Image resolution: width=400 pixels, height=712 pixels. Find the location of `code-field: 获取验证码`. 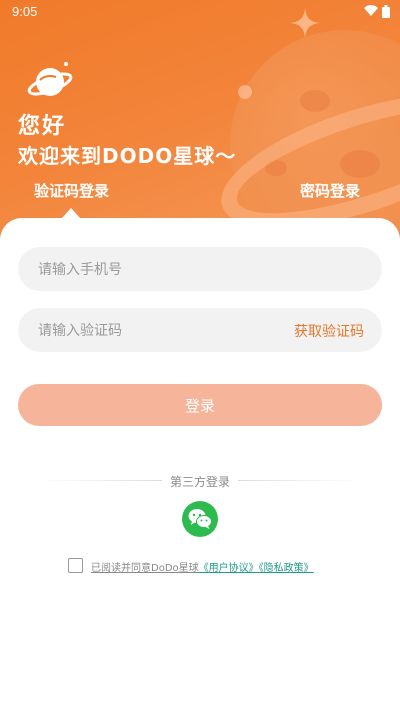

code-field: 获取验证码 is located at coordinates (200, 331).